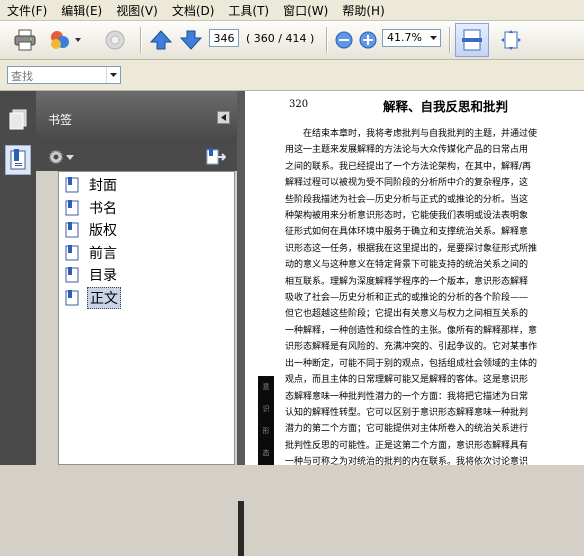 The image size is (584, 556). I want to click on zoom-in-icon, so click(368, 40).